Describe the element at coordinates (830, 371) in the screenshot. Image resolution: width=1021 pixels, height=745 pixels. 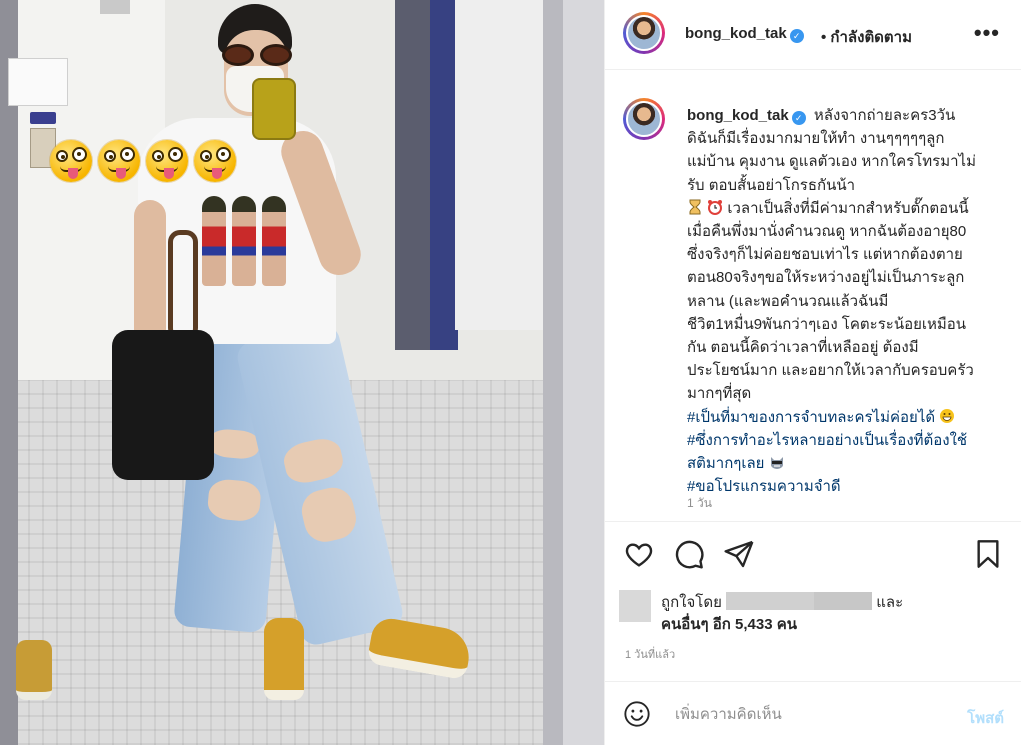
I see `caption-line: ประโยชน์มาก และอยากให้เวลากับครอบครัว` at that location.